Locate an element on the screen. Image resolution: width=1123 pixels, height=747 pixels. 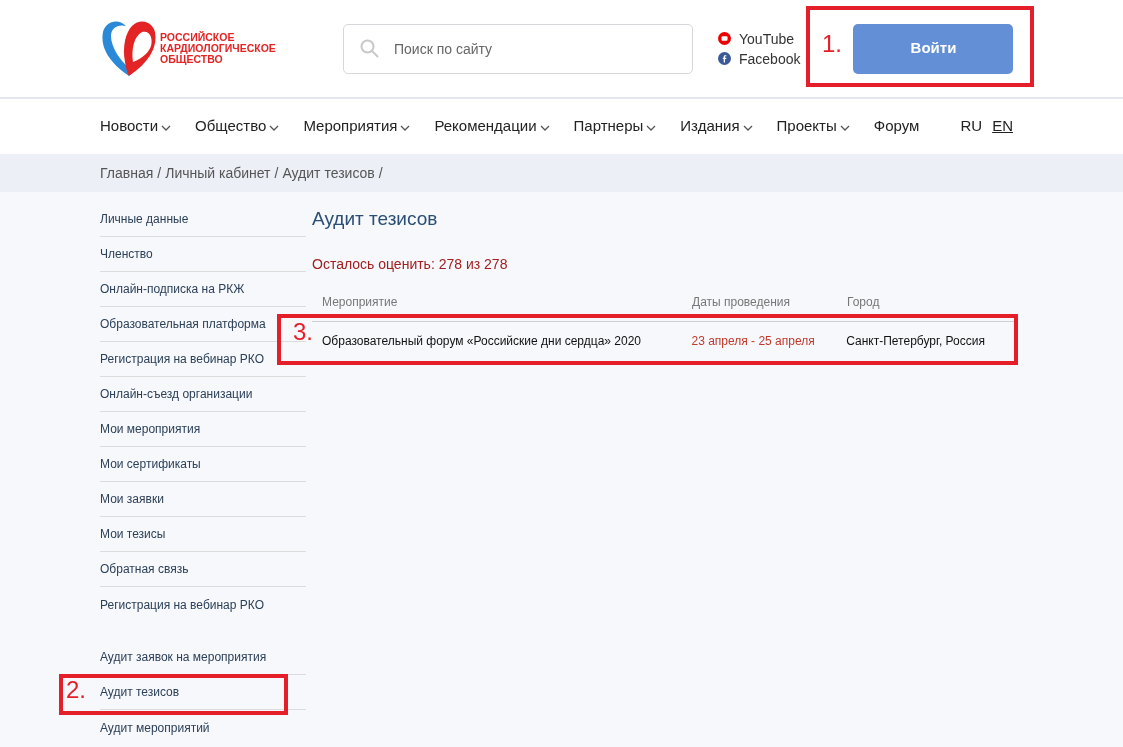
sidebar-item: Мои мероприятия is located at coordinates (150, 429).